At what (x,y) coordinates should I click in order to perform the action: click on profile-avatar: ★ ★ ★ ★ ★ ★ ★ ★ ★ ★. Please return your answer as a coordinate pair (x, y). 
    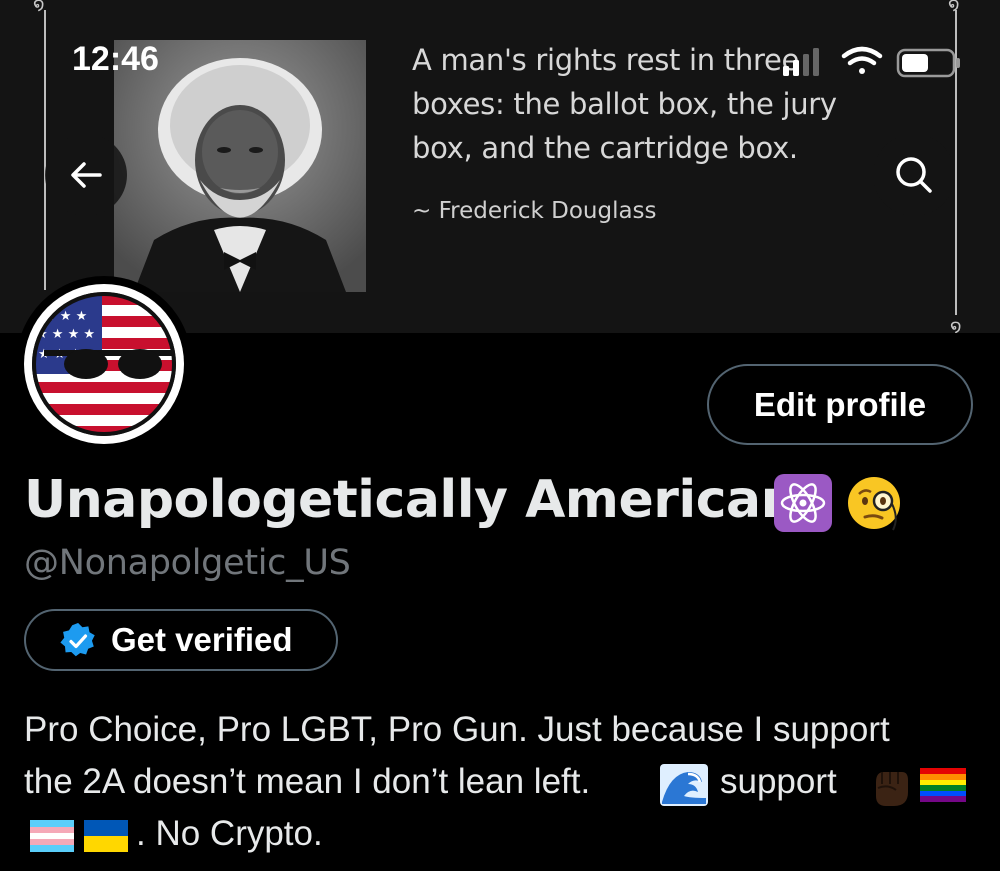
    Looking at the image, I should click on (104, 364).